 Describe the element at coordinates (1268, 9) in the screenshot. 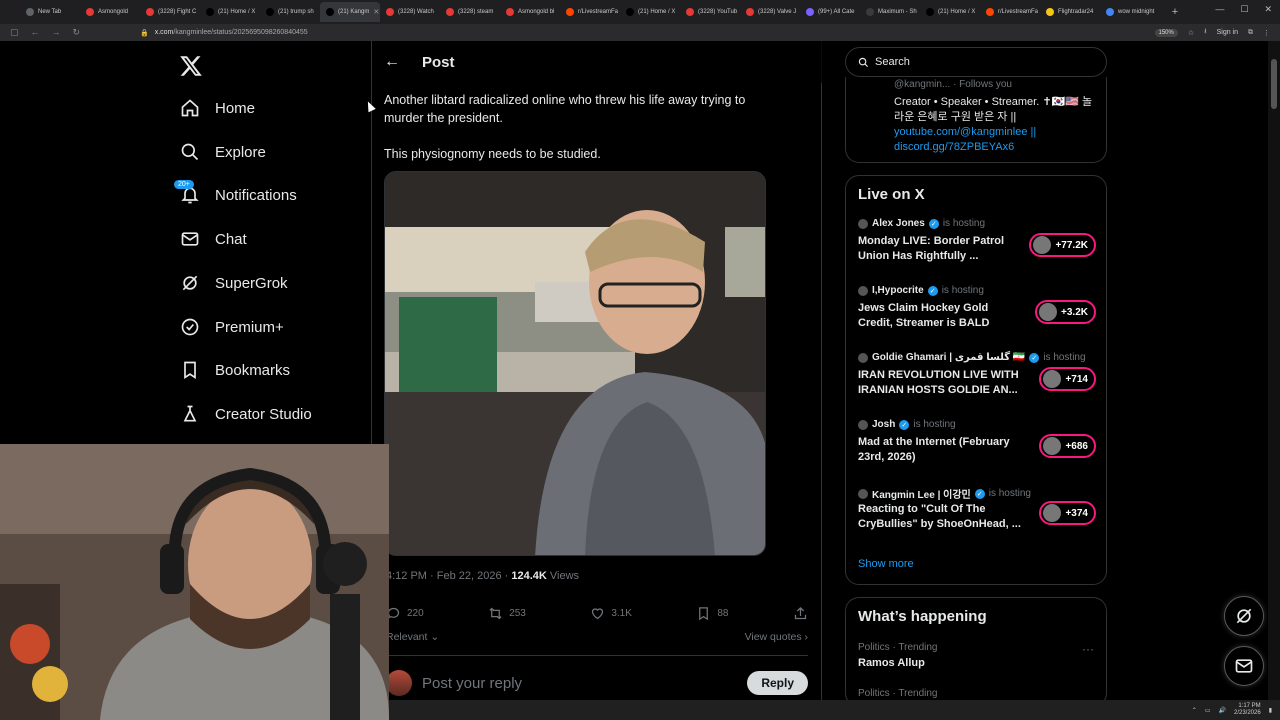

I see `close-icon: ✕` at that location.